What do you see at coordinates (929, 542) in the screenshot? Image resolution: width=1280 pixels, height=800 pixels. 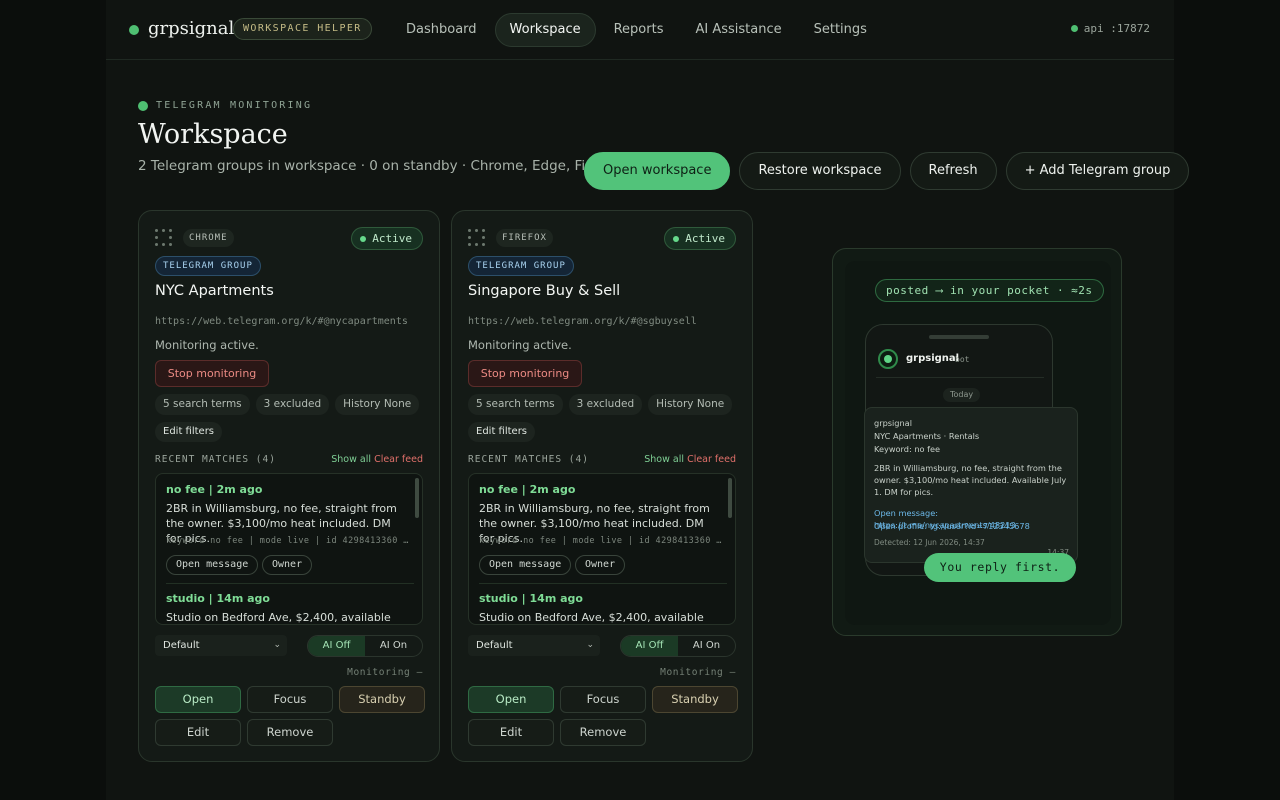 I see `msg-detected: Detected: 12 Jun 2026, 14:37` at bounding box center [929, 542].